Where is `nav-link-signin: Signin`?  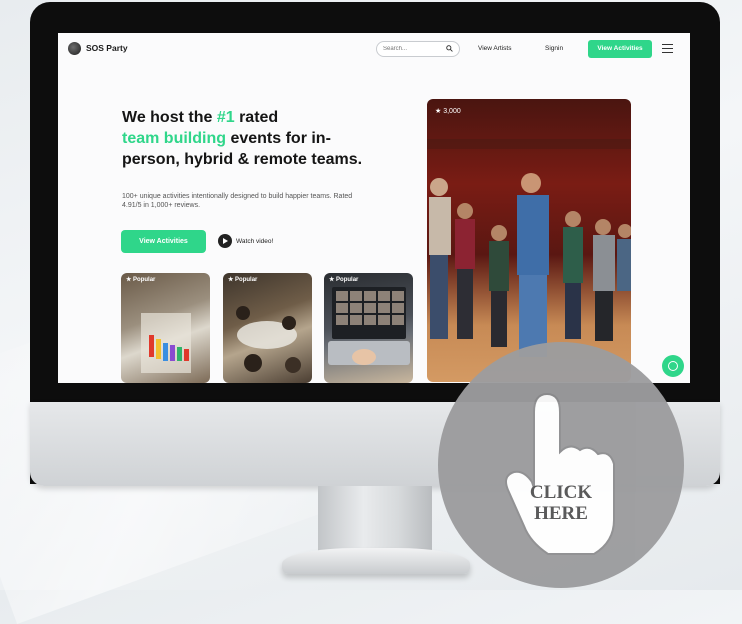
nav-link-signin: Signin is located at coordinates (554, 48).